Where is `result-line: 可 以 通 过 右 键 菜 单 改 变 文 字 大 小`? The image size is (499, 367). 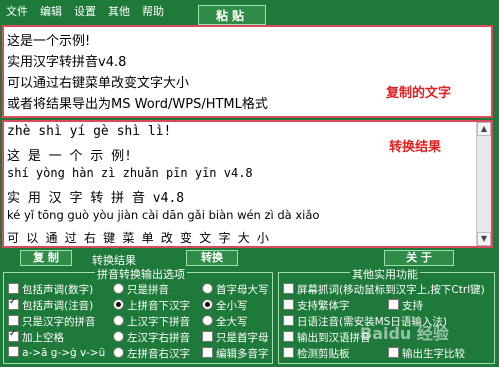
result-line: 可 以 通 过 右 键 菜 单 改 变 文 字 大 小 is located at coordinates (138, 238).